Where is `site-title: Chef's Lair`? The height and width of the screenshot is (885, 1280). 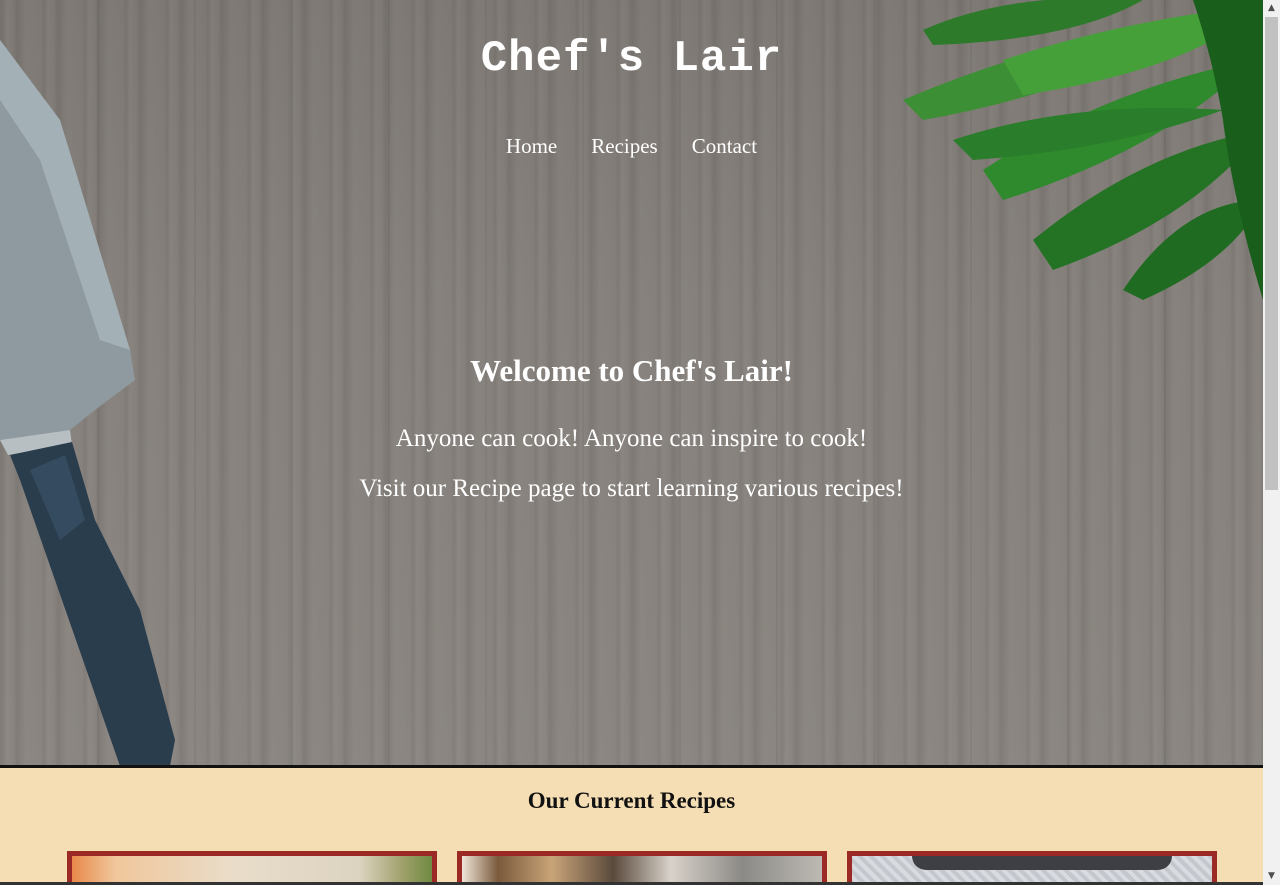 site-title: Chef's Lair is located at coordinates (631, 59).